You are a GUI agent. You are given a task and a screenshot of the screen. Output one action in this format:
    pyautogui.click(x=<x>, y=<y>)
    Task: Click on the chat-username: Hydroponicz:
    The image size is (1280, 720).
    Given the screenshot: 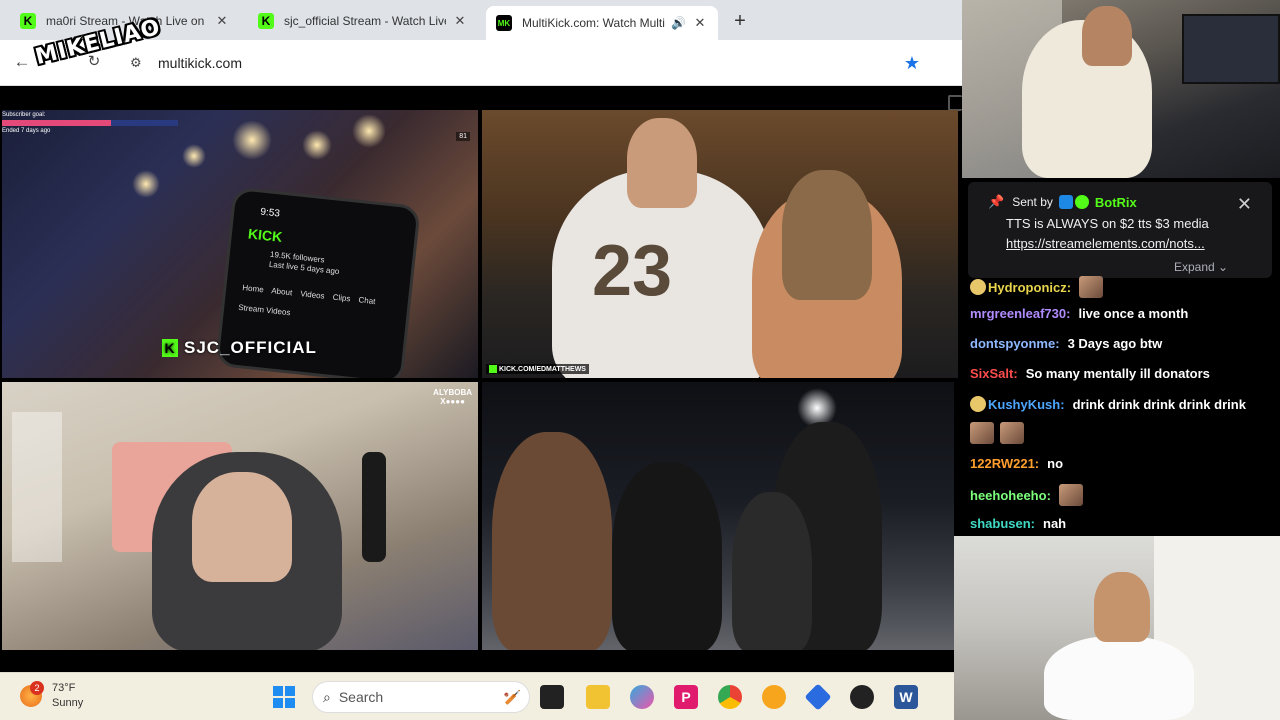 What is the action you would take?
    pyautogui.click(x=1029, y=287)
    